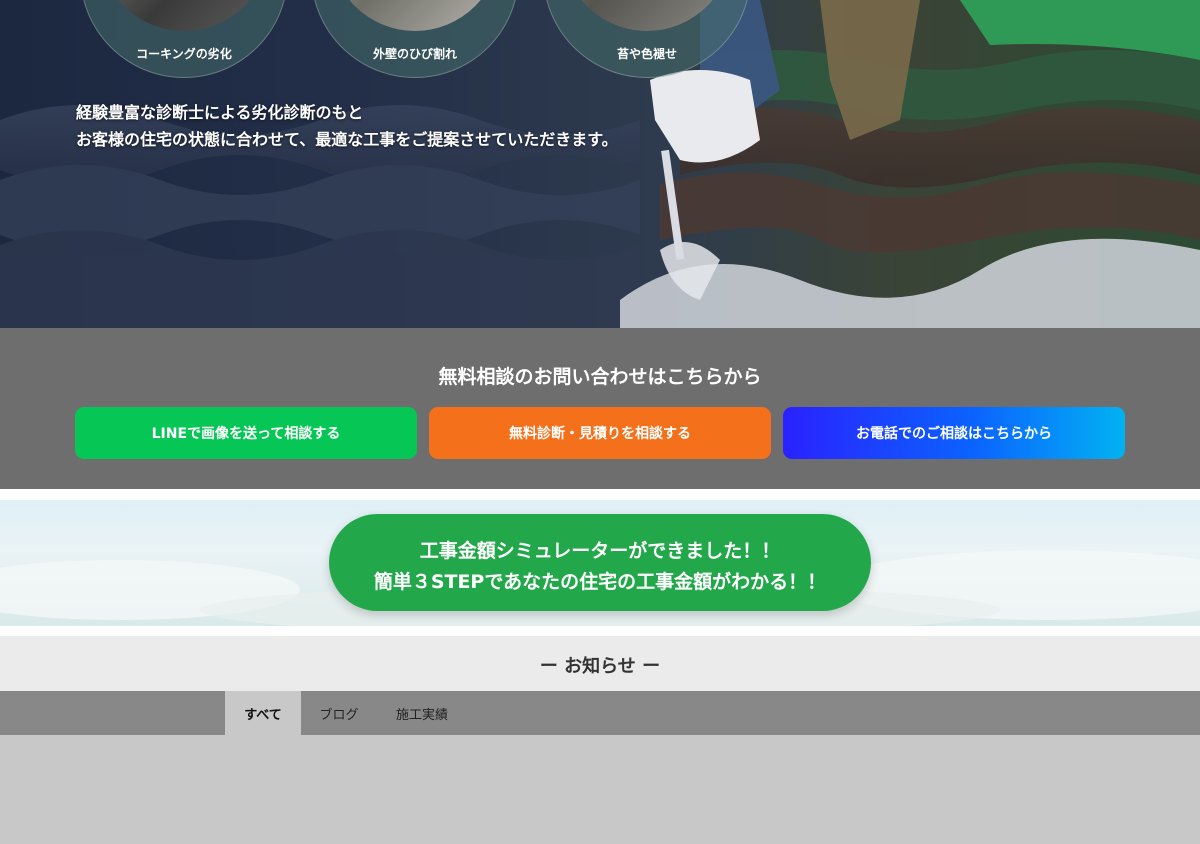 The image size is (1200, 844). Describe the element at coordinates (415, 15) in the screenshot. I see `wall-cracks-photo` at that location.